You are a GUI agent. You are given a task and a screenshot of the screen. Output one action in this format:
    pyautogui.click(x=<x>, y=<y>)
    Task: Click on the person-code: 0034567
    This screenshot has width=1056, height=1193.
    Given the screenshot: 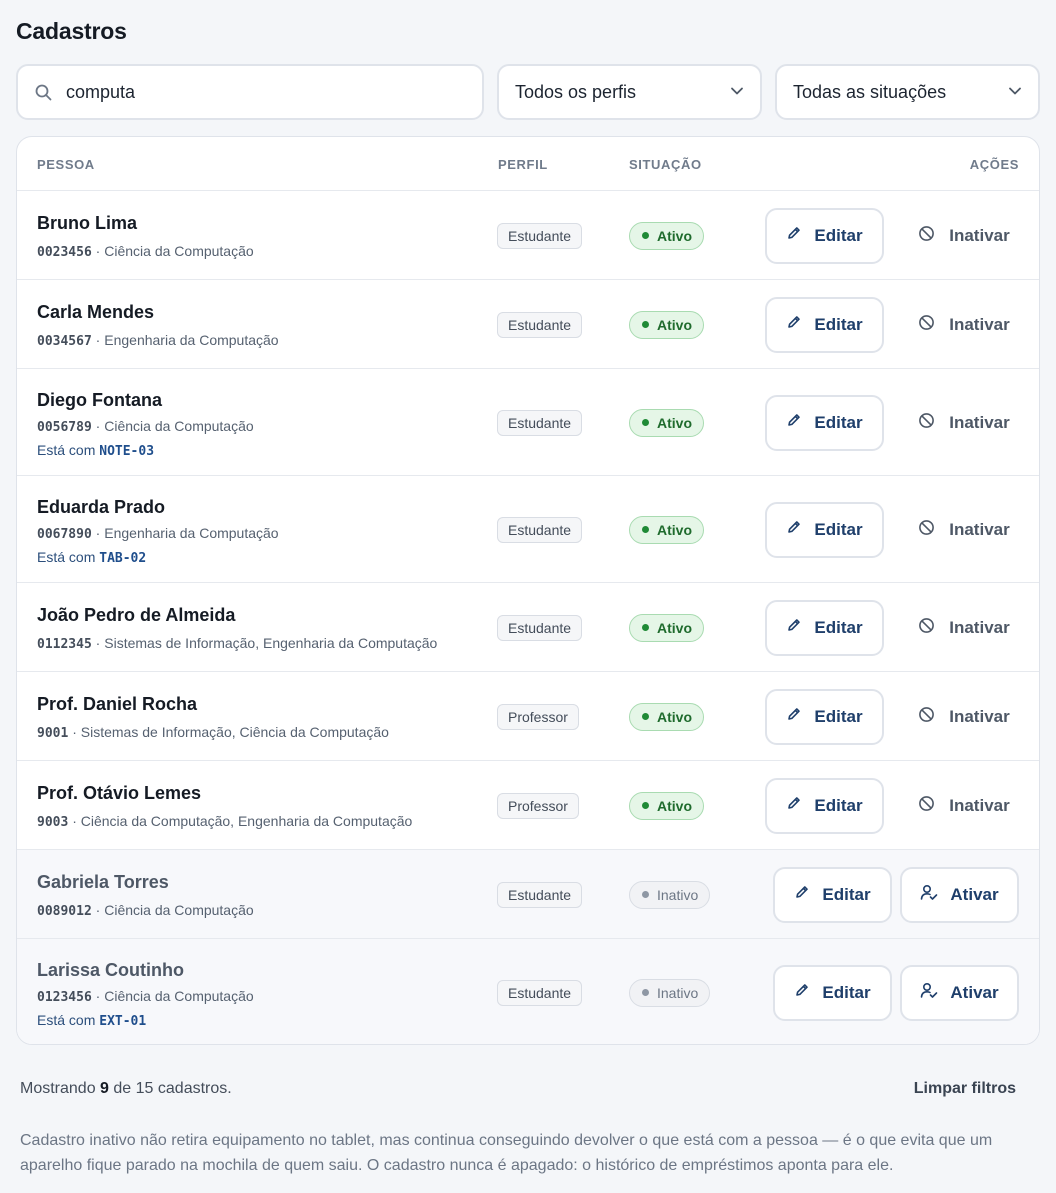 What is the action you would take?
    pyautogui.click(x=64, y=341)
    